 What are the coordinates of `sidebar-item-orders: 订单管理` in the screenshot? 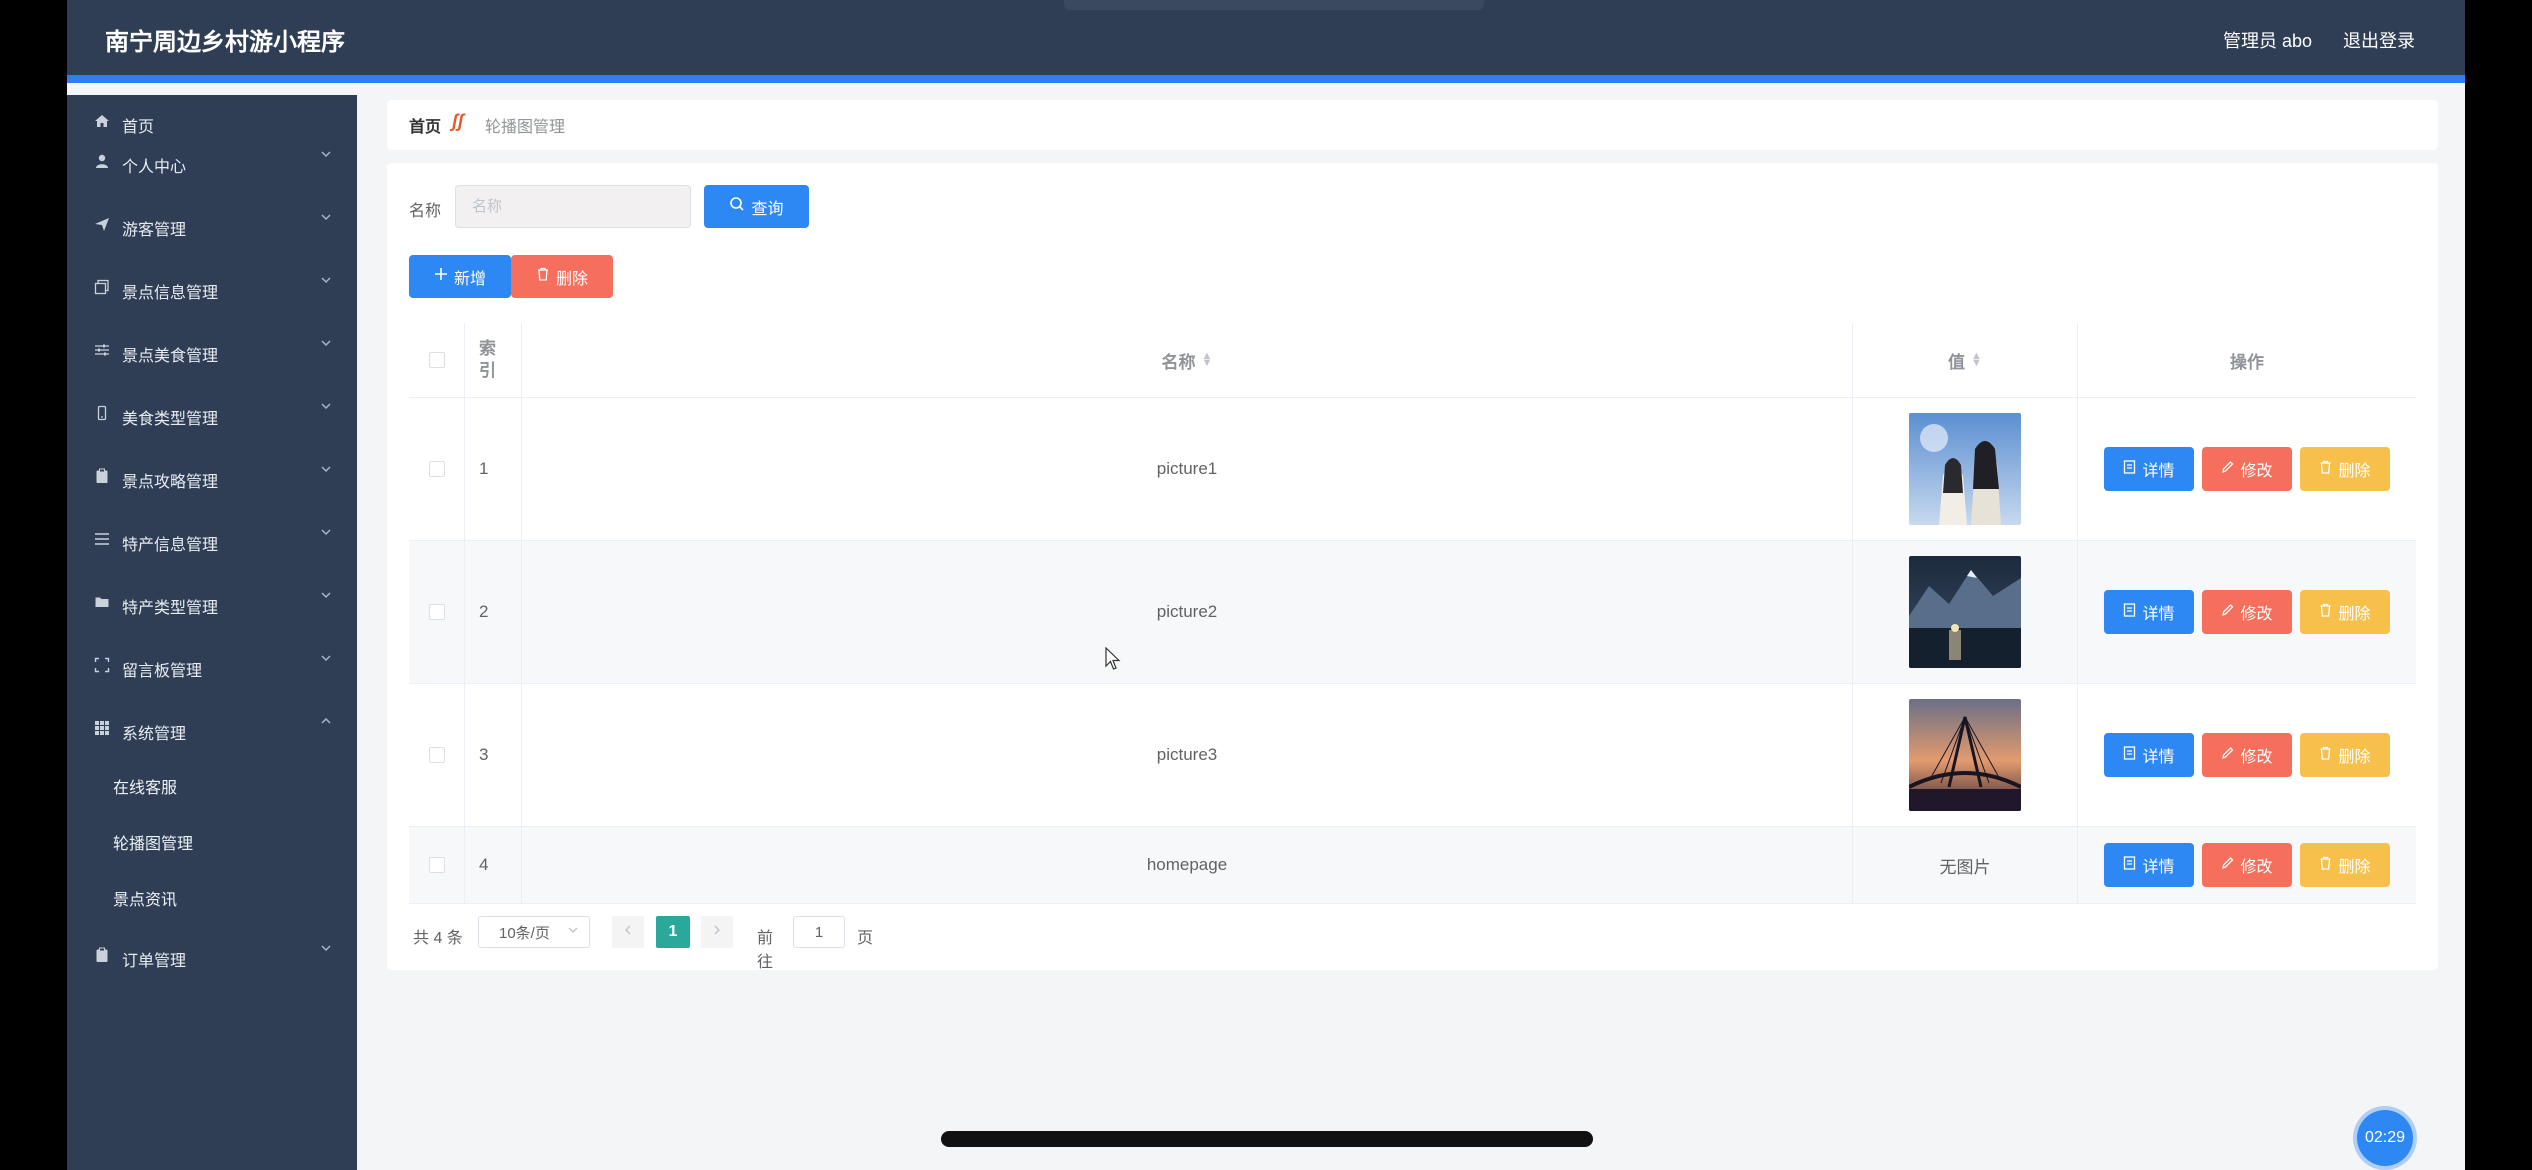 It's located at (212, 956).